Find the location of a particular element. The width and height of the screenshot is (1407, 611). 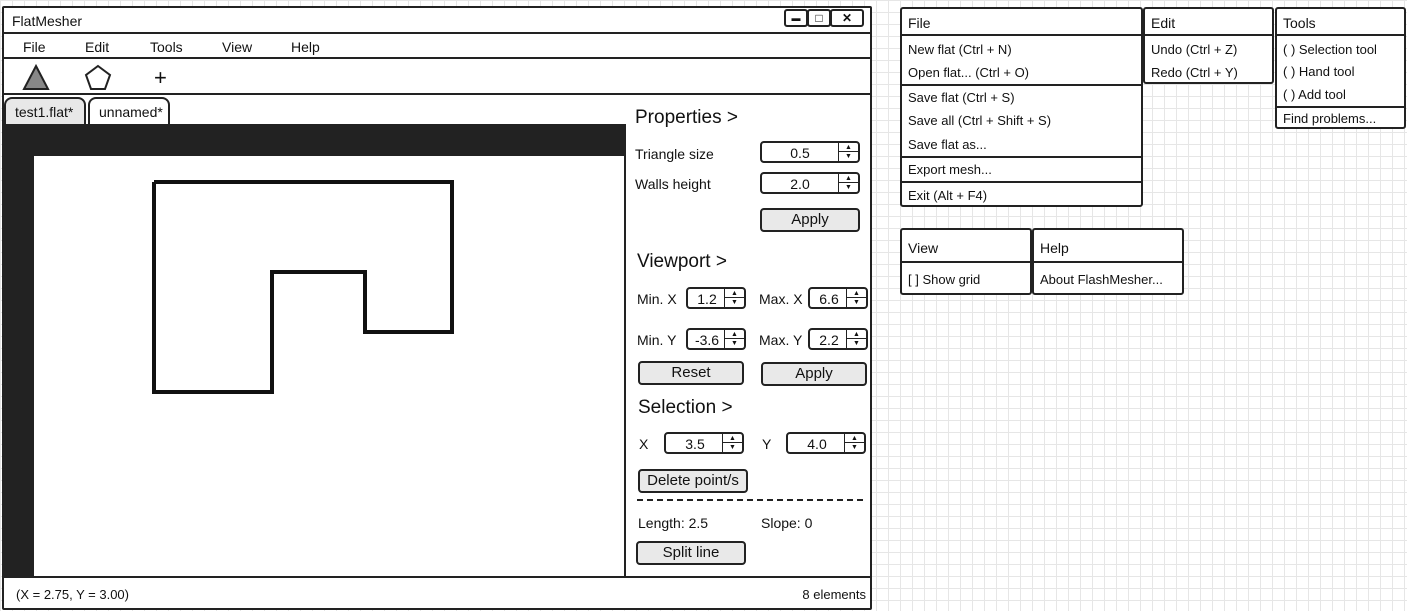

min-x-stepper: 1.2 ▲ ▼ is located at coordinates (716, 298).